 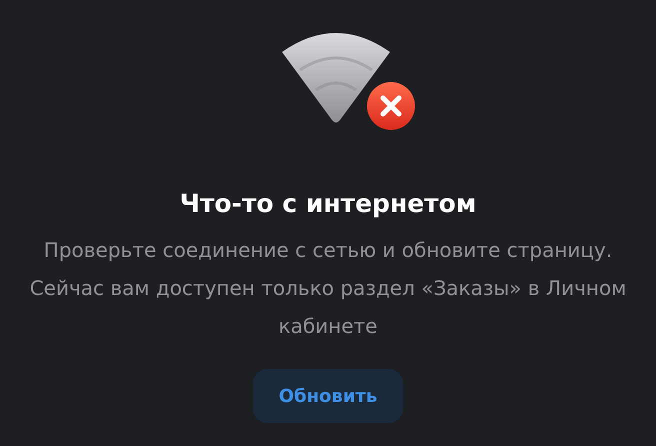 I want to click on refresh-button: Обновить, so click(x=328, y=396).